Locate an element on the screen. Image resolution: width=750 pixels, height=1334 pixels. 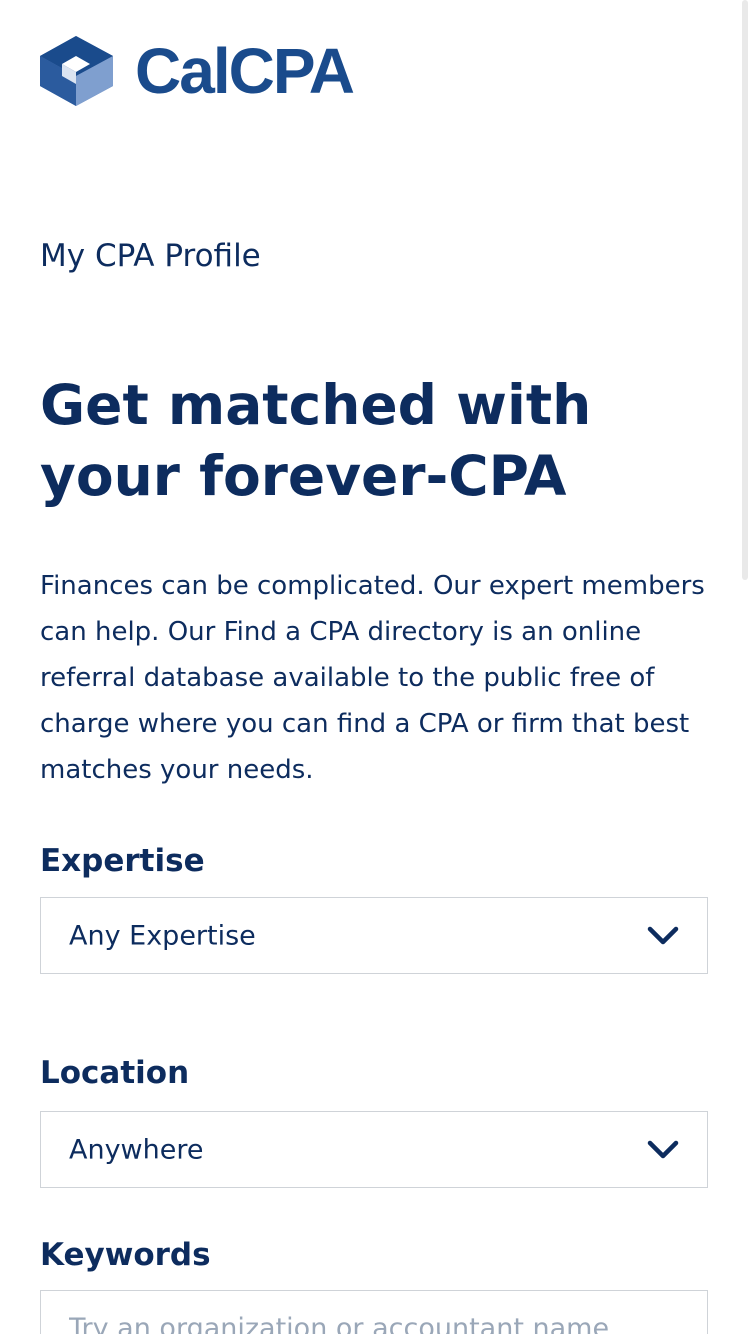
calcpa-logo-mark-icon is located at coordinates (76, 71).